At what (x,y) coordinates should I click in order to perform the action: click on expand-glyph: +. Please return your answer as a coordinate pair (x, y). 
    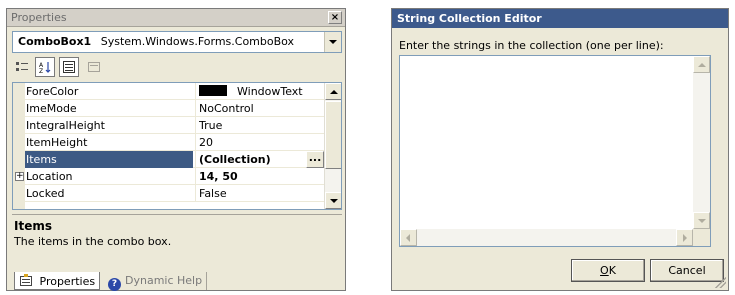
    Looking at the image, I should click on (20, 176).